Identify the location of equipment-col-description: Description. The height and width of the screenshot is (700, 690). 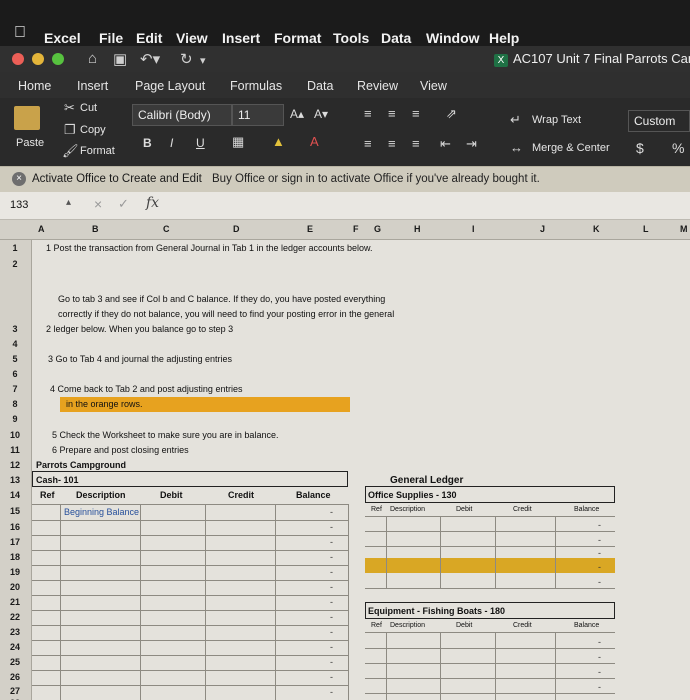
(407, 625).